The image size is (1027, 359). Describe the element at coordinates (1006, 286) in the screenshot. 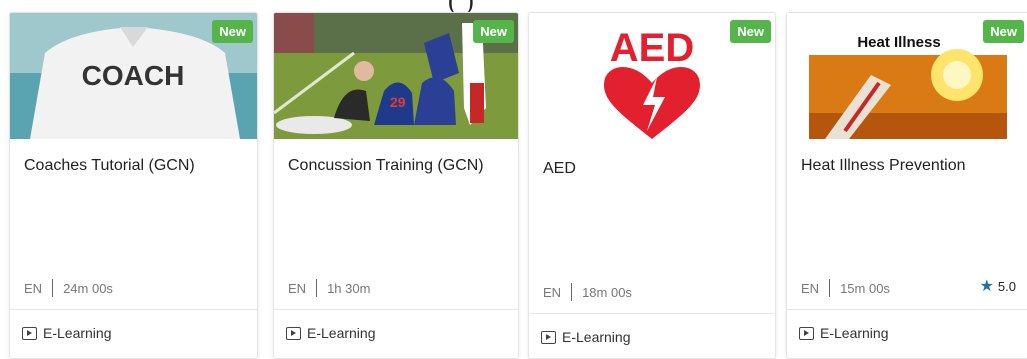

I see `rating-value: 5.0` at that location.